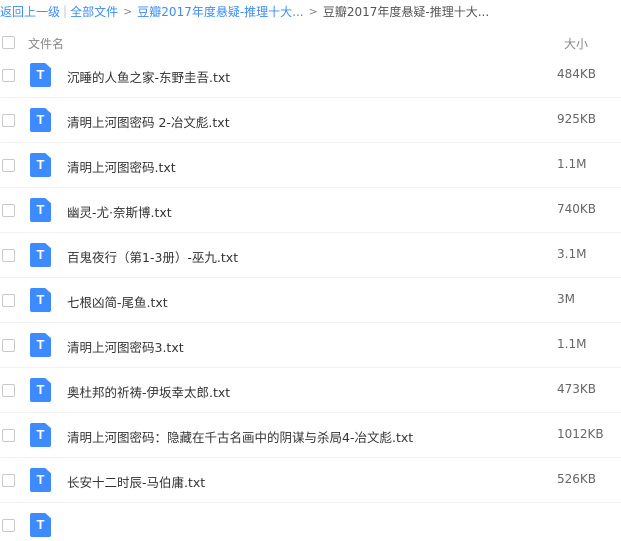 This screenshot has height=541, width=621. What do you see at coordinates (125, 346) in the screenshot?
I see `file-name: 清明上河图密码3.txt` at bounding box center [125, 346].